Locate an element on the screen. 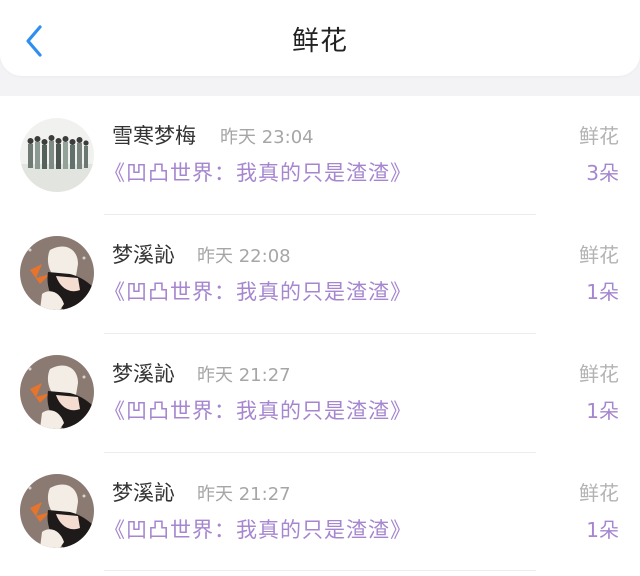  page-title: 鲜花 is located at coordinates (320, 41).